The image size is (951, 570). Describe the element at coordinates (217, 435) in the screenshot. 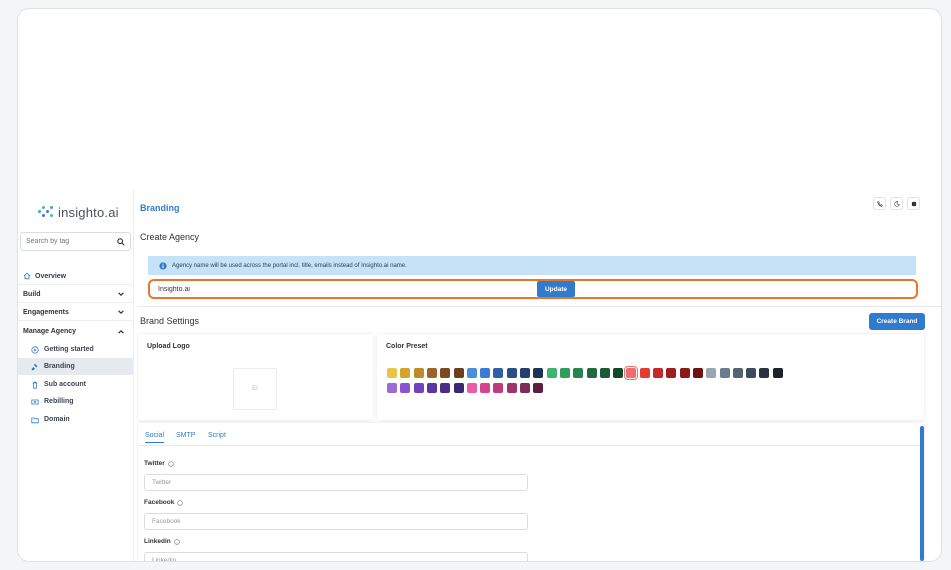

I see `tab-script: Script` at that location.